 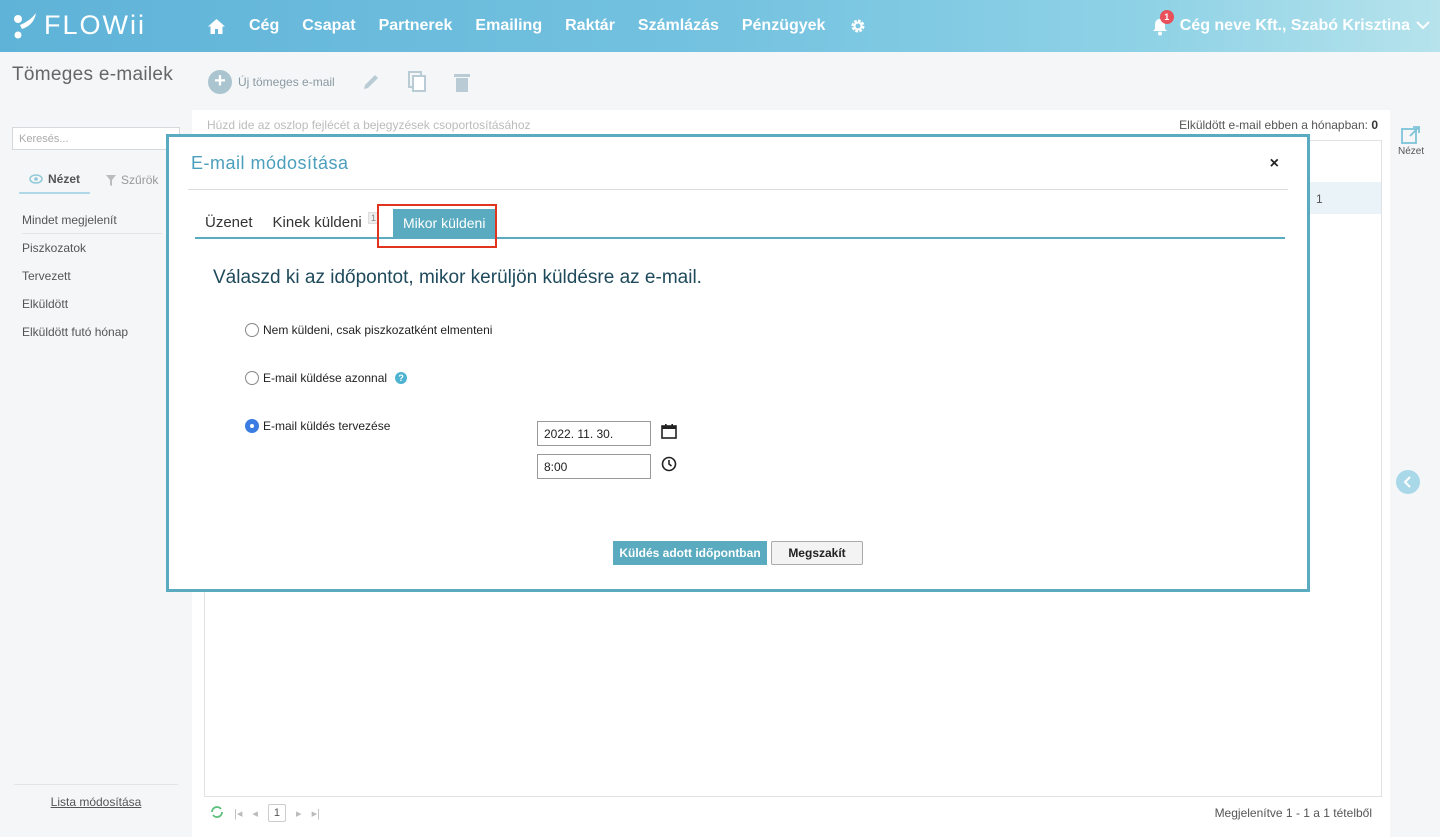 What do you see at coordinates (286, 82) in the screenshot?
I see `new-bulk-email-label: Új tömeges e-mail` at bounding box center [286, 82].